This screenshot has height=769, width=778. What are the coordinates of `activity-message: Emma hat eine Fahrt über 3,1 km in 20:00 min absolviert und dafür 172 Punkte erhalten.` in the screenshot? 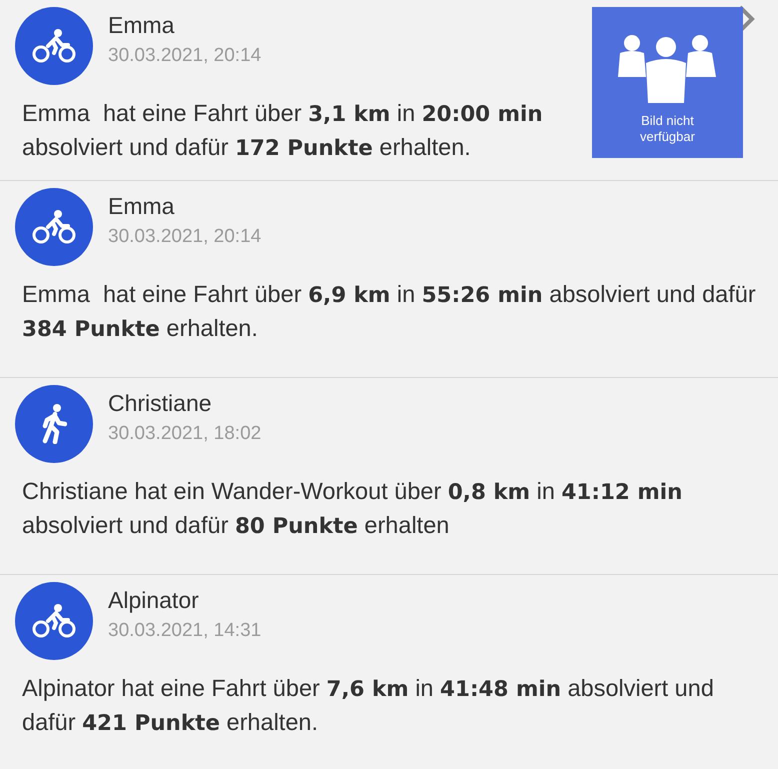 It's located at (282, 131).